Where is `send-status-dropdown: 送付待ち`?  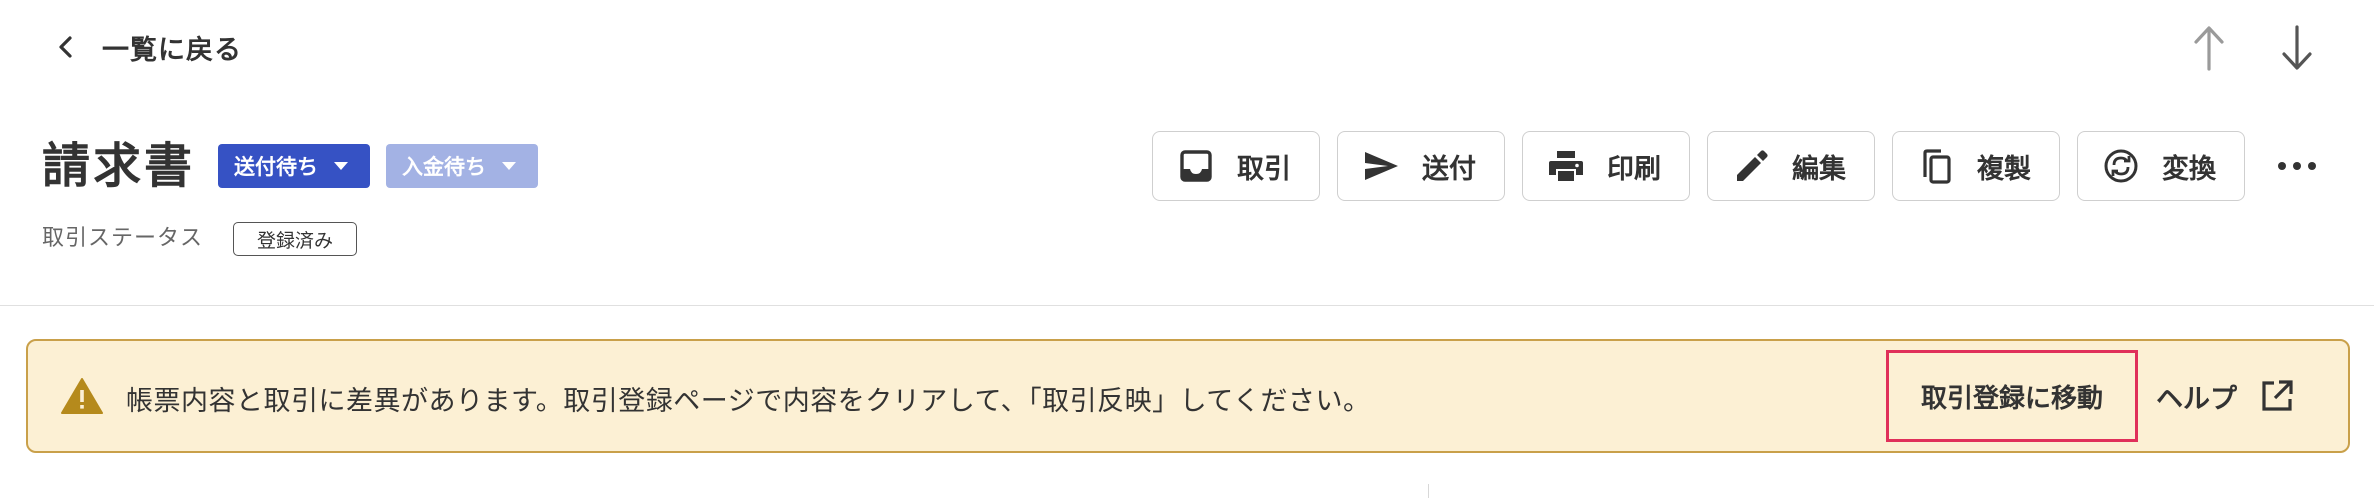
send-status-dropdown: 送付待ち is located at coordinates (294, 166).